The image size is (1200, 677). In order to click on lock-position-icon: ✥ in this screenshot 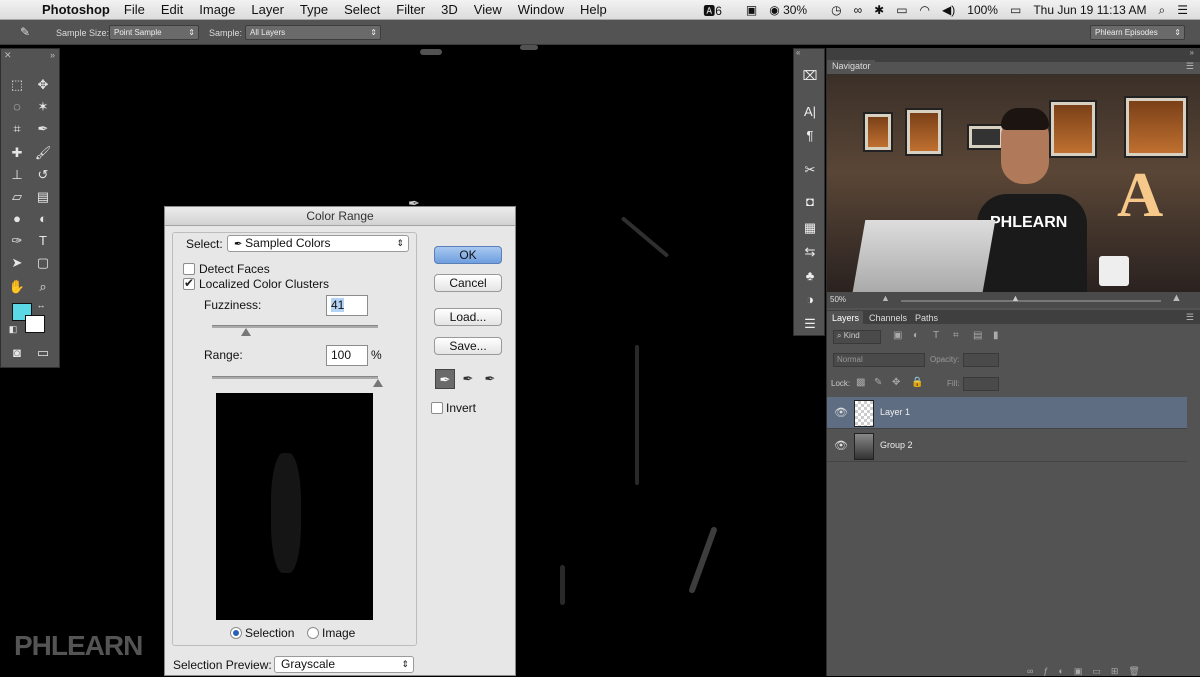, I will do `click(896, 382)`.